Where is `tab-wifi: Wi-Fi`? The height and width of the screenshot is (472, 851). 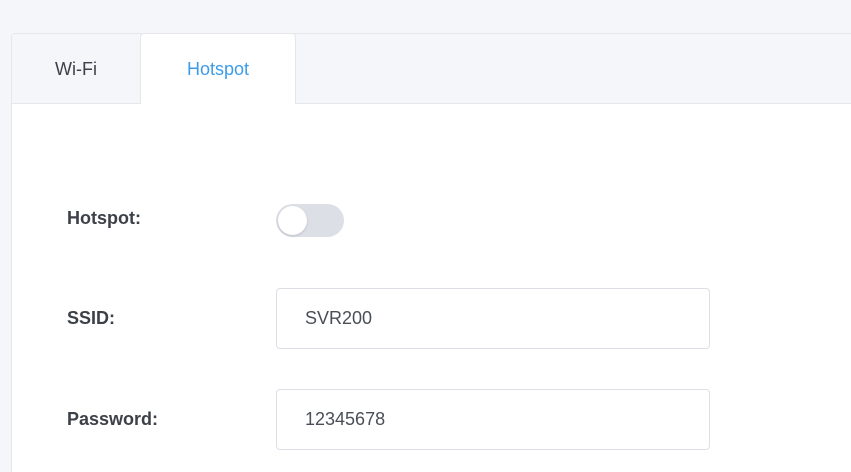
tab-wifi: Wi-Fi is located at coordinates (76, 69).